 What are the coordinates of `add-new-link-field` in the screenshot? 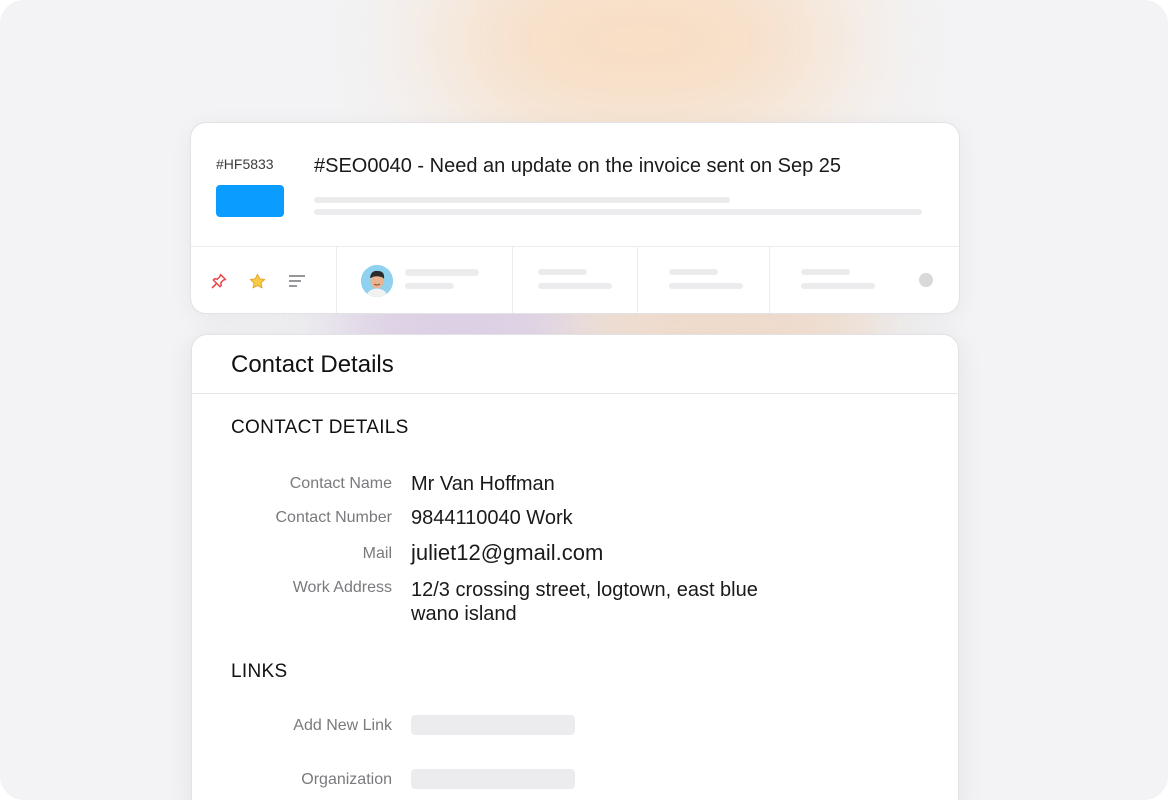 It's located at (493, 725).